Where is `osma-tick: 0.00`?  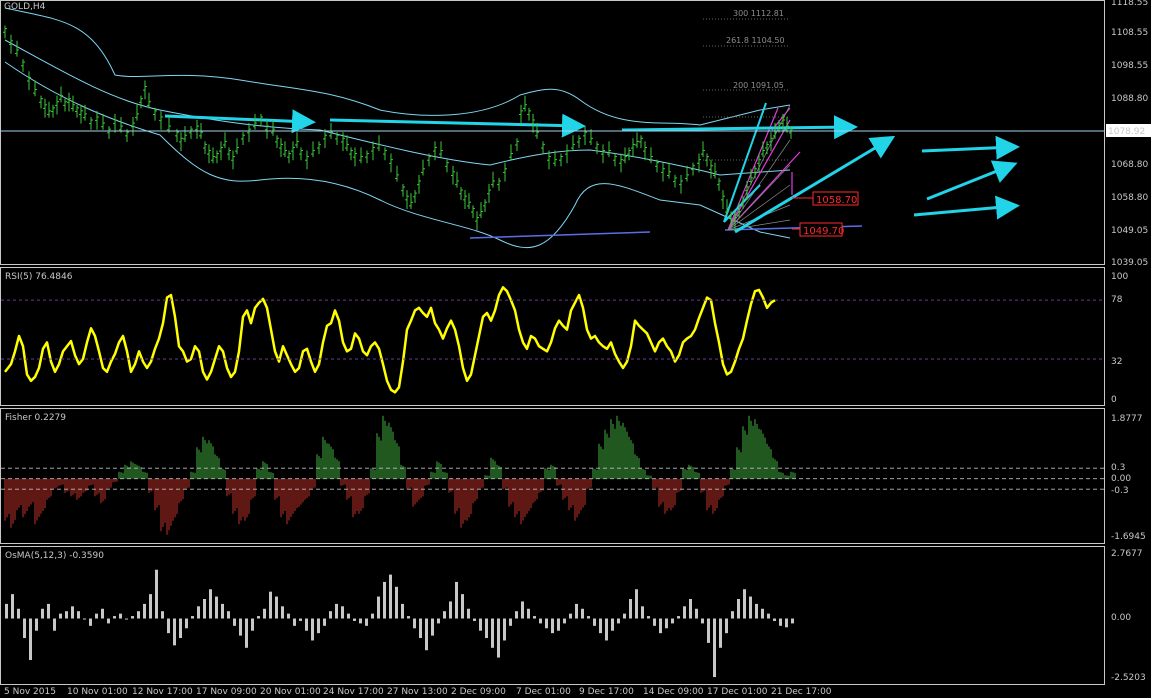
osma-tick: 0.00 is located at coordinates (1121, 618).